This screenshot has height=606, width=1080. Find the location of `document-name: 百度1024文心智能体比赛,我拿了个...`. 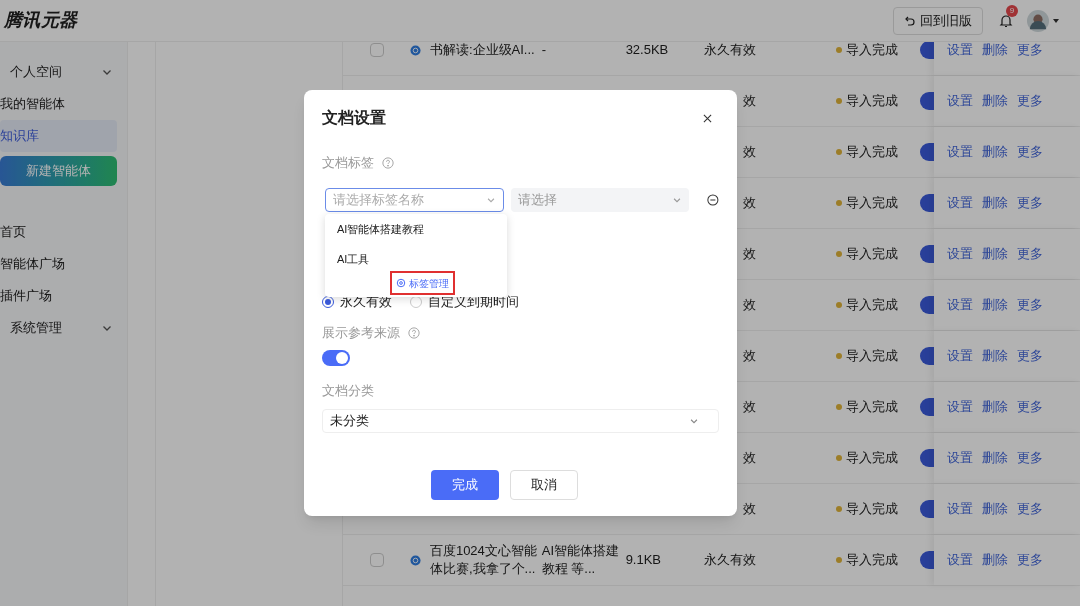

document-name: 百度1024文心智能体比赛,我拿了个... is located at coordinates (485, 560).